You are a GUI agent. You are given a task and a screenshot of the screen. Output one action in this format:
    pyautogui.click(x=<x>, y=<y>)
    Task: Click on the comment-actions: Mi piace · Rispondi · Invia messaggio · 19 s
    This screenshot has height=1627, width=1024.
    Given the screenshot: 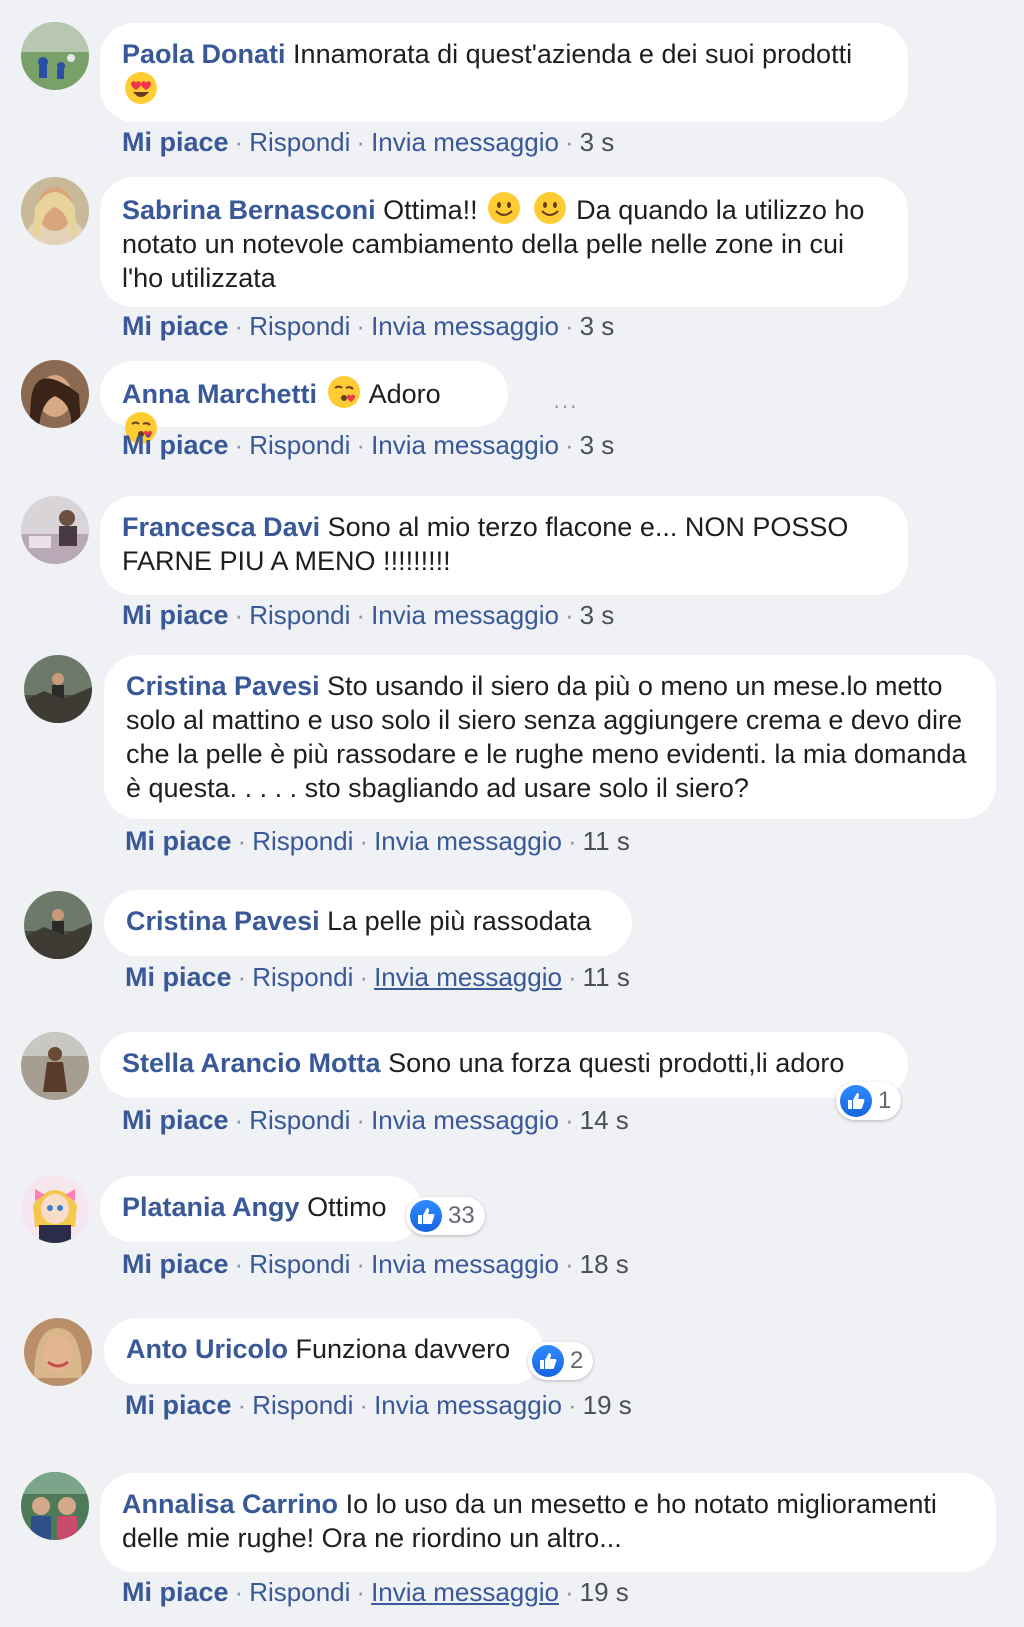 What is the action you would take?
    pyautogui.click(x=378, y=1405)
    